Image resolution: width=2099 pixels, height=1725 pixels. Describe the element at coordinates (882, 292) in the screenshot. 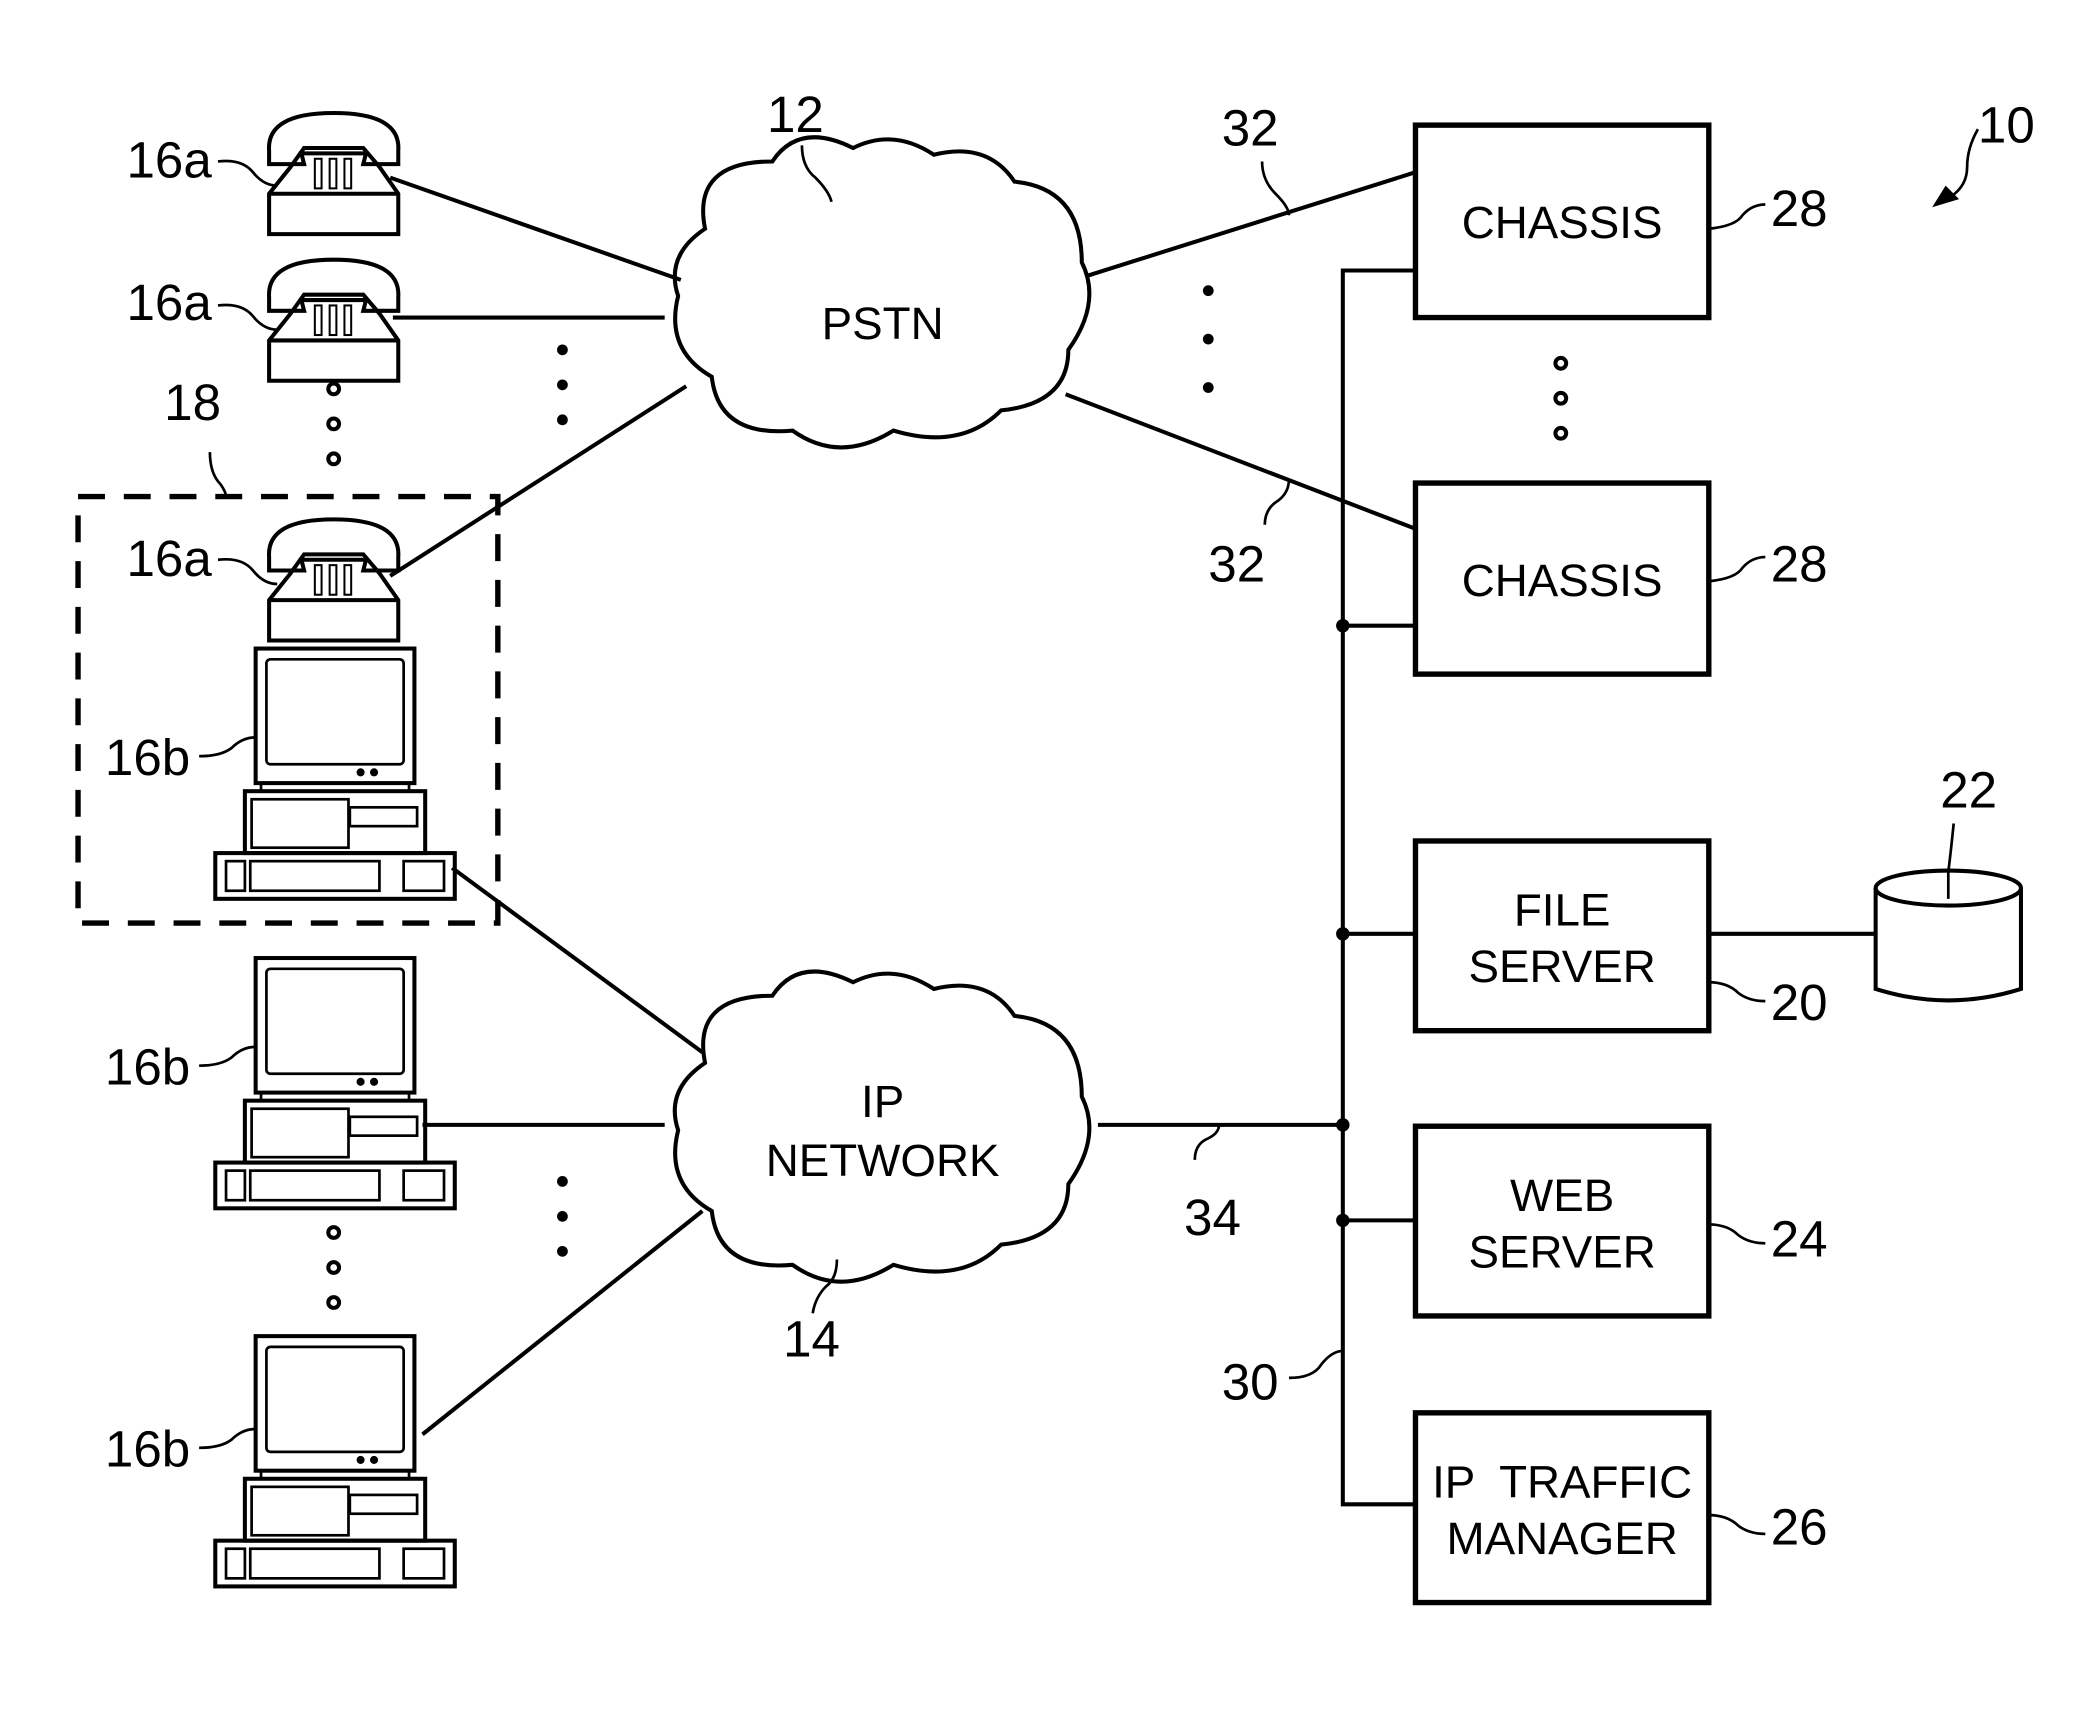

I see `pstn-cloud` at that location.